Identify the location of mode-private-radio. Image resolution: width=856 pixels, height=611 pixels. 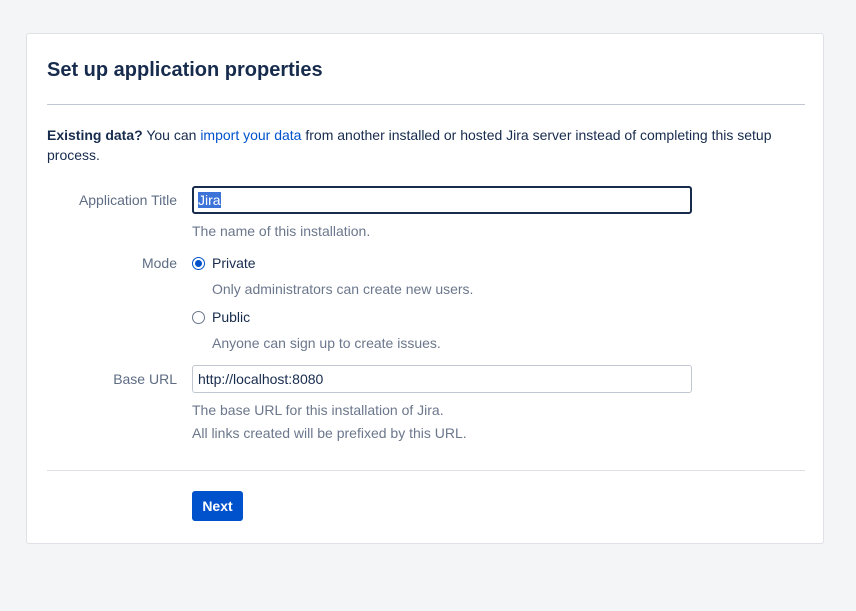
(198, 263).